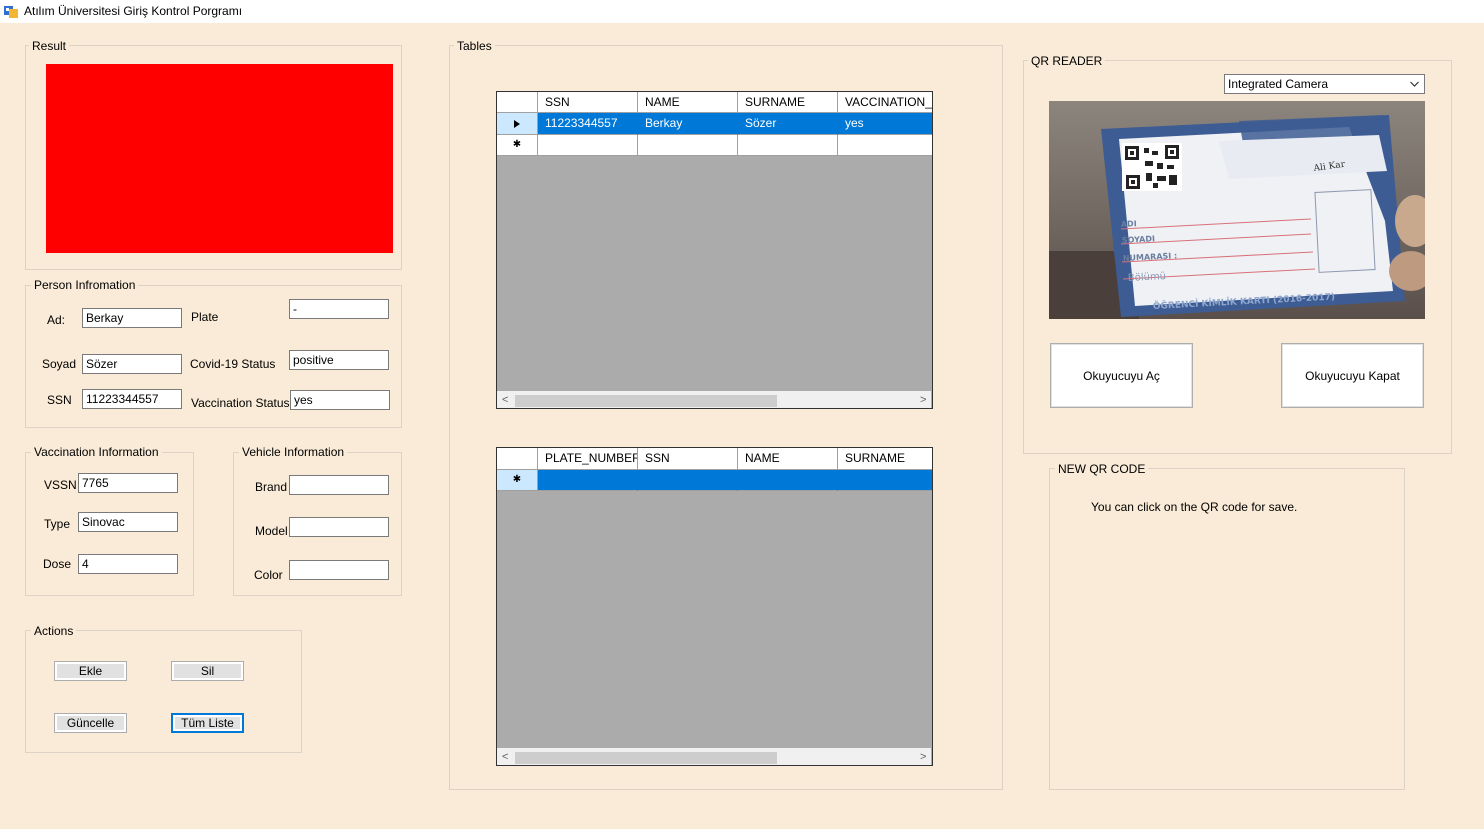 Image resolution: width=1484 pixels, height=829 pixels. I want to click on dose-label: Dose, so click(57, 564).